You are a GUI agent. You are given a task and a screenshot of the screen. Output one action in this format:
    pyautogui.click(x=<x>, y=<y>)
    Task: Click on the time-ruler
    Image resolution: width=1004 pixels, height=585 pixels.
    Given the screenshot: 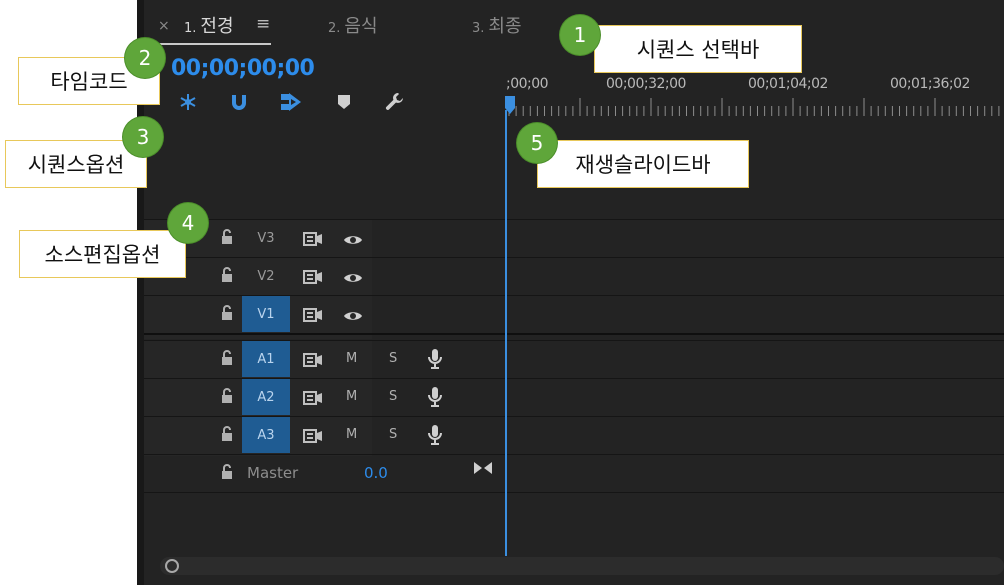 What is the action you would take?
    pyautogui.click(x=754, y=108)
    